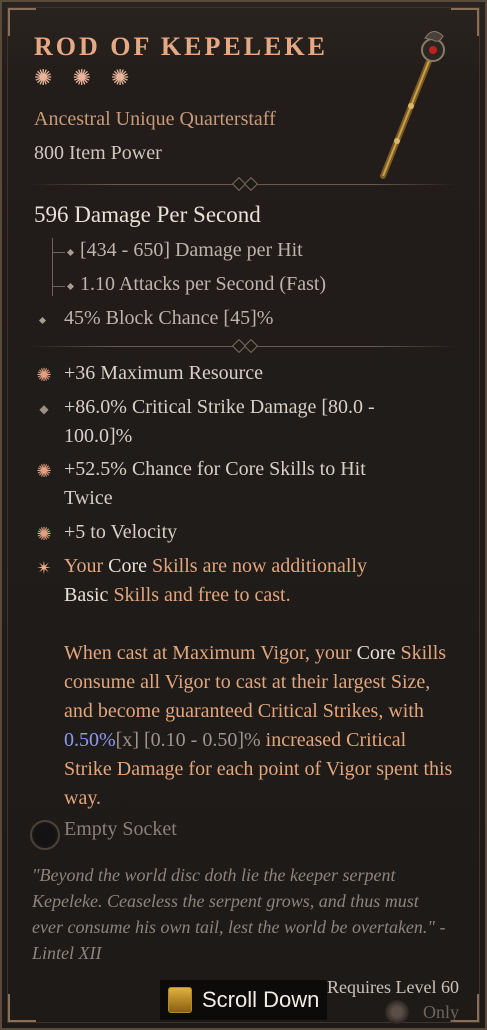  What do you see at coordinates (215, 469) in the screenshot?
I see `affix-line: +52.5% Chance for Core Skills to Hit` at bounding box center [215, 469].